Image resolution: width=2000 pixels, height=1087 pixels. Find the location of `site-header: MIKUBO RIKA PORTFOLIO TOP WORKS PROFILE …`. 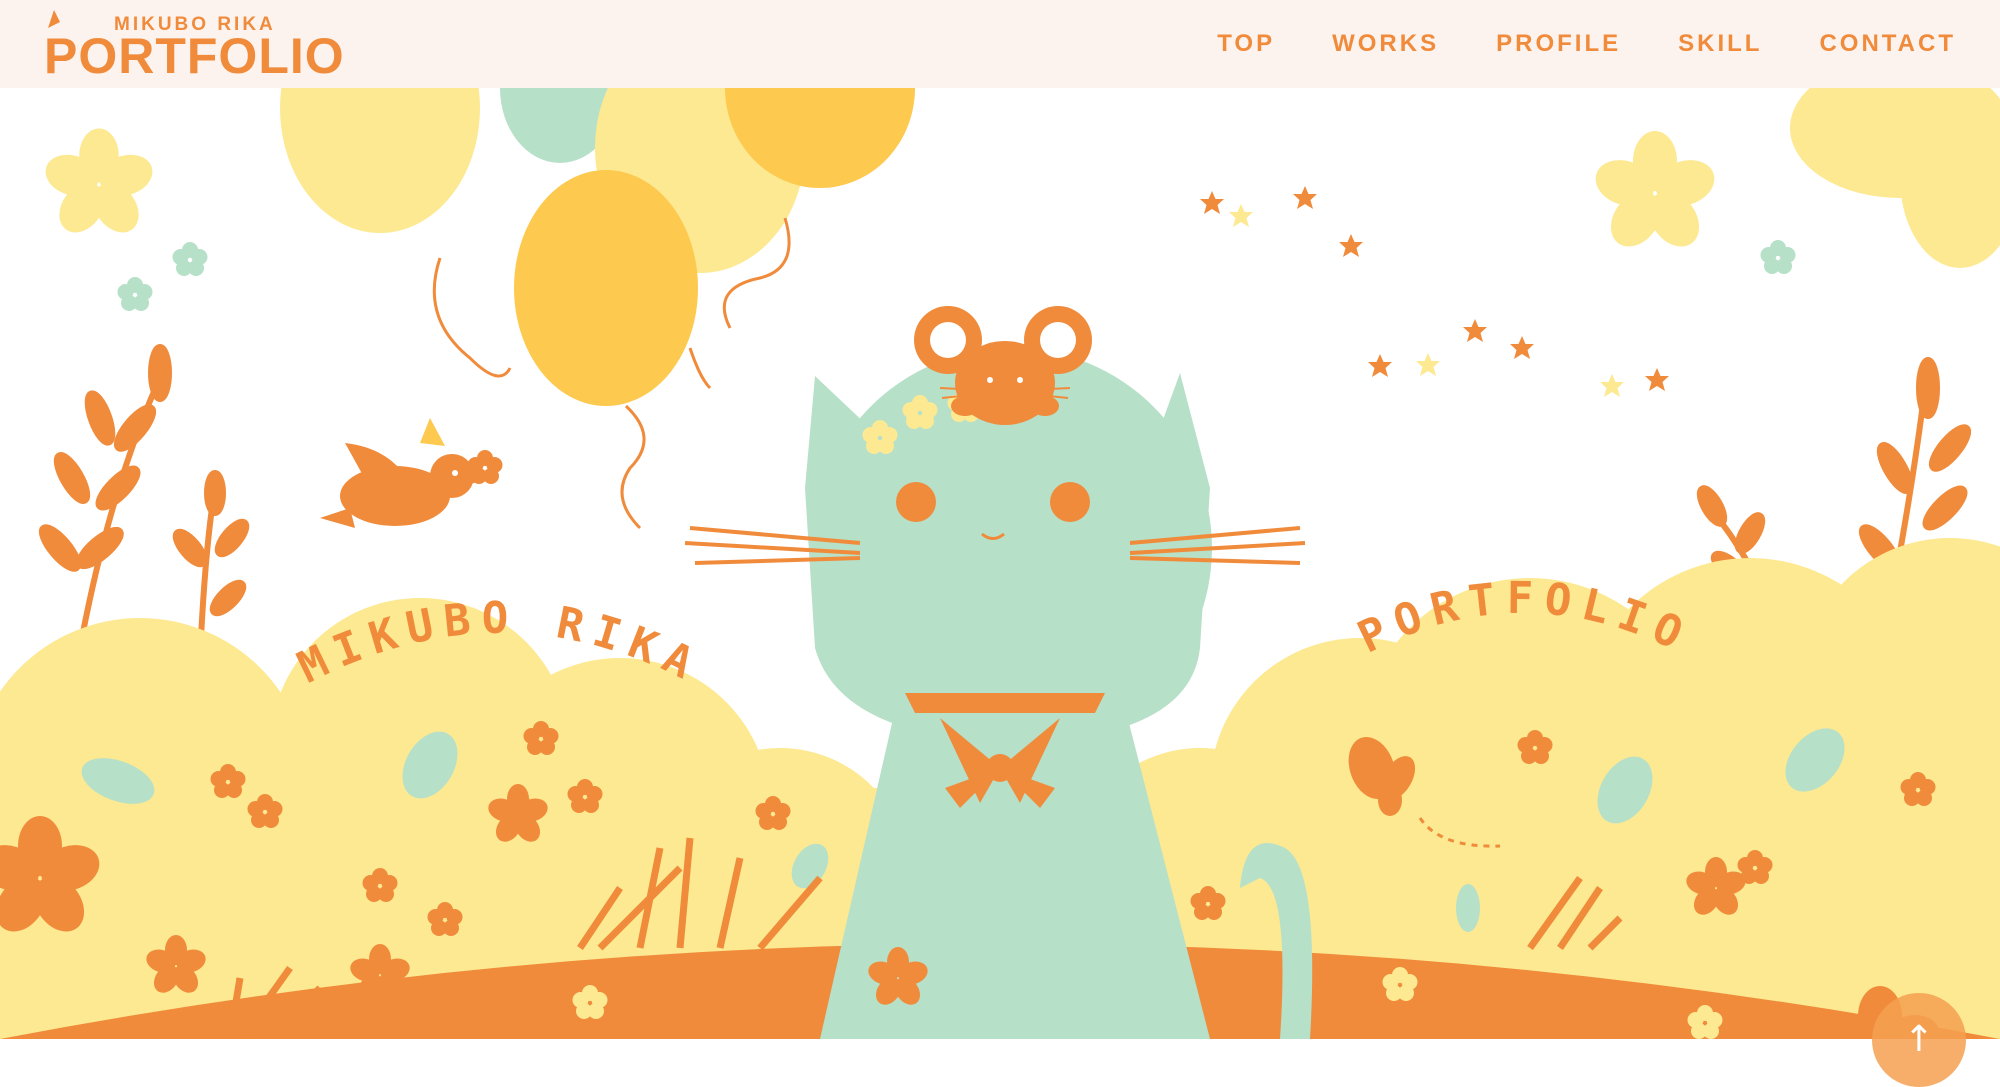

site-header: MIKUBO RIKA PORTFOLIO TOP WORKS PROFILE … is located at coordinates (1000, 44).